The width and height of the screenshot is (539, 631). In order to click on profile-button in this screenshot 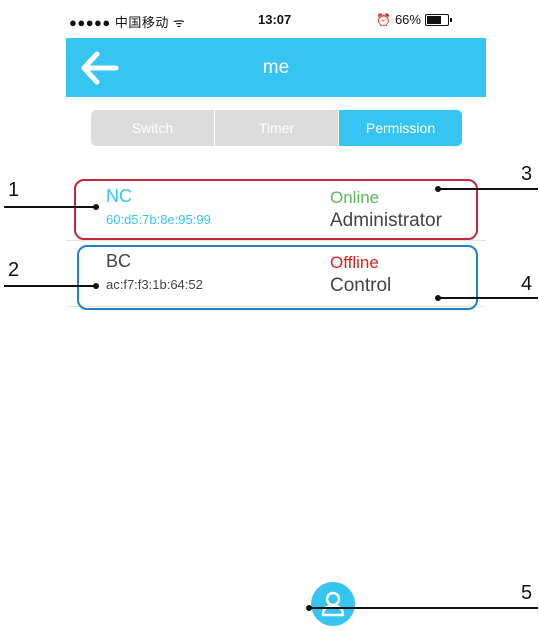, I will do `click(333, 604)`.